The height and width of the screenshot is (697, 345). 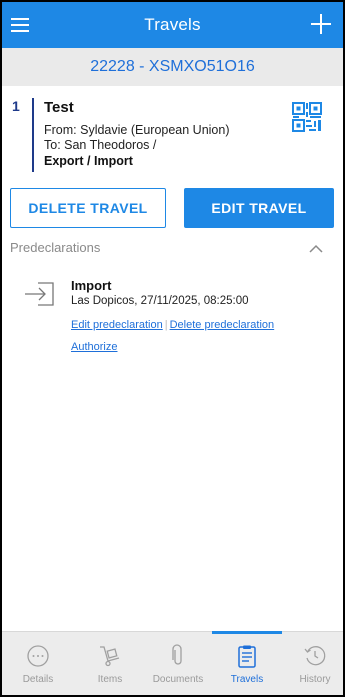 I want to click on nav-label-details: Details, so click(x=38, y=679).